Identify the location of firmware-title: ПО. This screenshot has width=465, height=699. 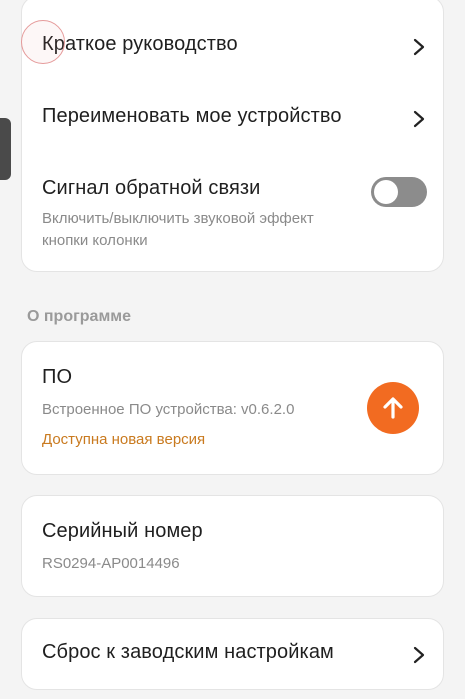
(57, 377).